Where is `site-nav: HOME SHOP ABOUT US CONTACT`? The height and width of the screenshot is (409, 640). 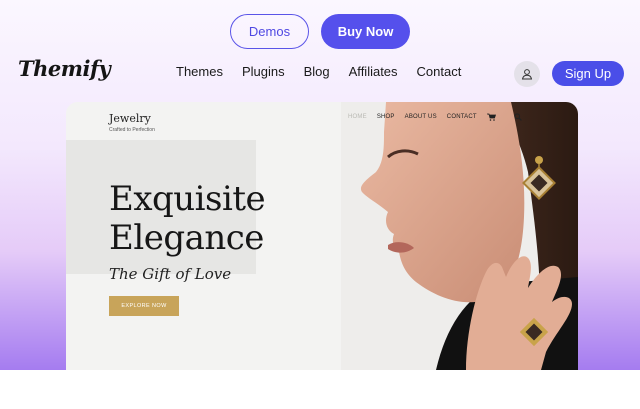
site-nav: HOME SHOP ABOUT US CONTACT is located at coordinates (435, 117).